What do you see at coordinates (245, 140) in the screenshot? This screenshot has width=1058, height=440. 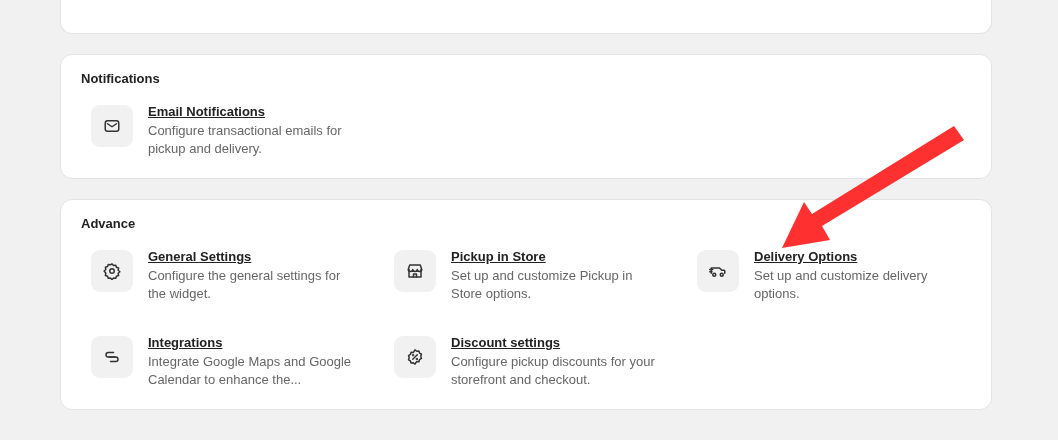 I see `item-description: Configure transactional emails for pickup and delivery.` at bounding box center [245, 140].